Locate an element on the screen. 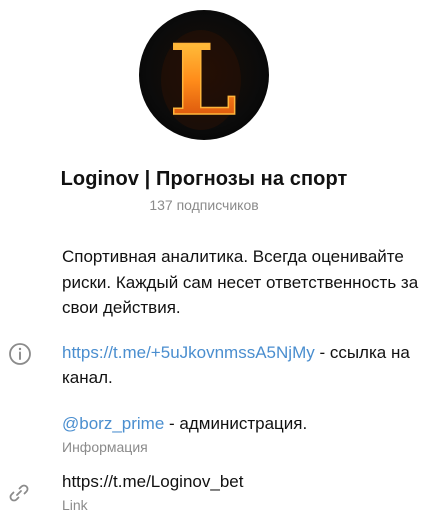 Image resolution: width=438 pixels, height=525 pixels. info-icon is located at coordinates (20, 354).